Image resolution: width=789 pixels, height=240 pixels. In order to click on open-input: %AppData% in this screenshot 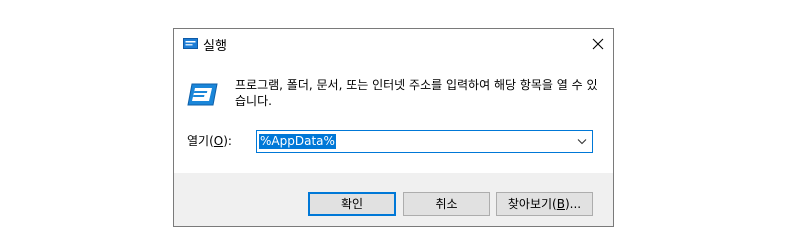, I will do `click(297, 141)`.